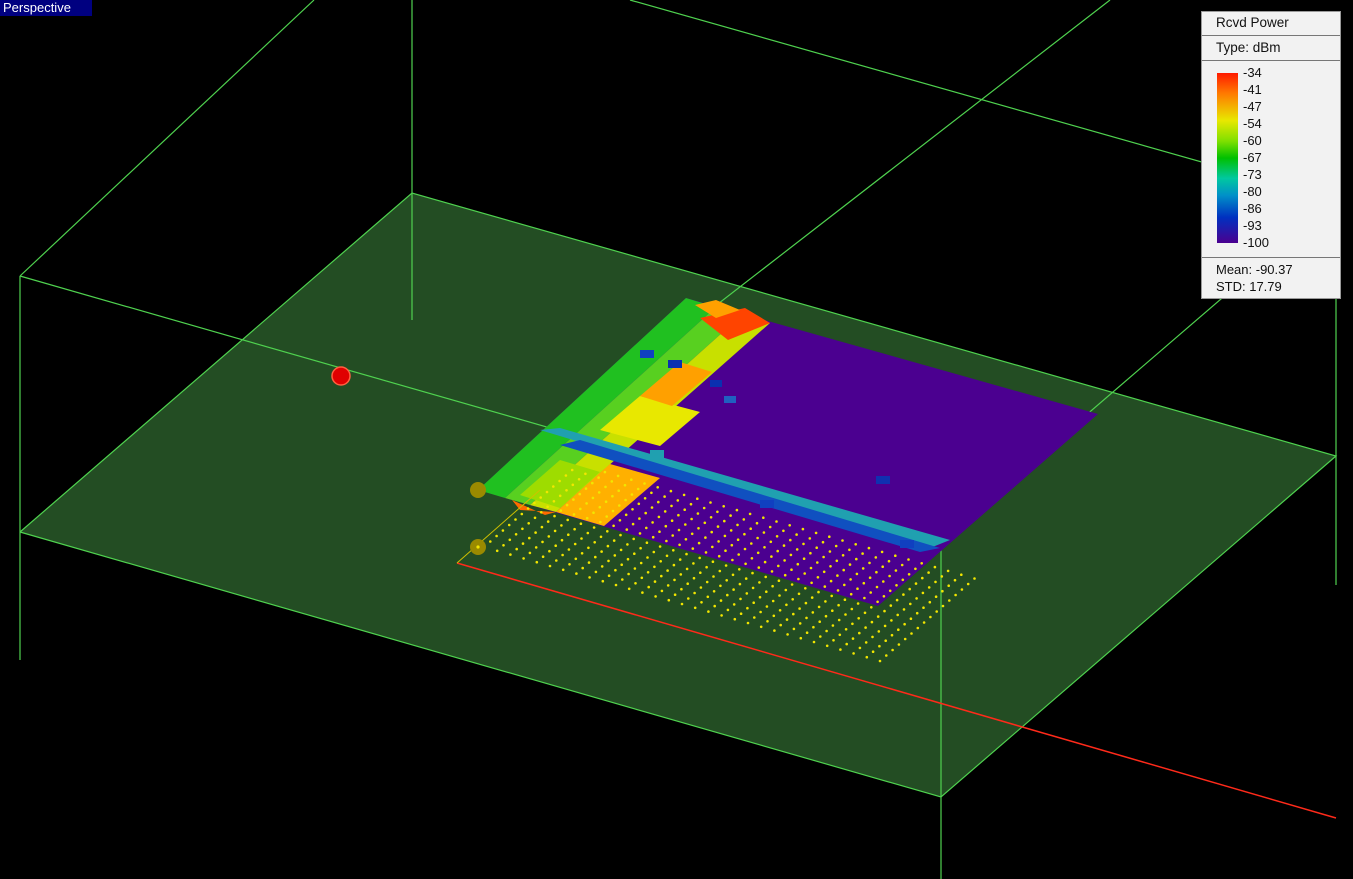 The width and height of the screenshot is (1353, 879). Describe the element at coordinates (1256, 242) in the screenshot. I see `legend-tick-label: -100` at that location.